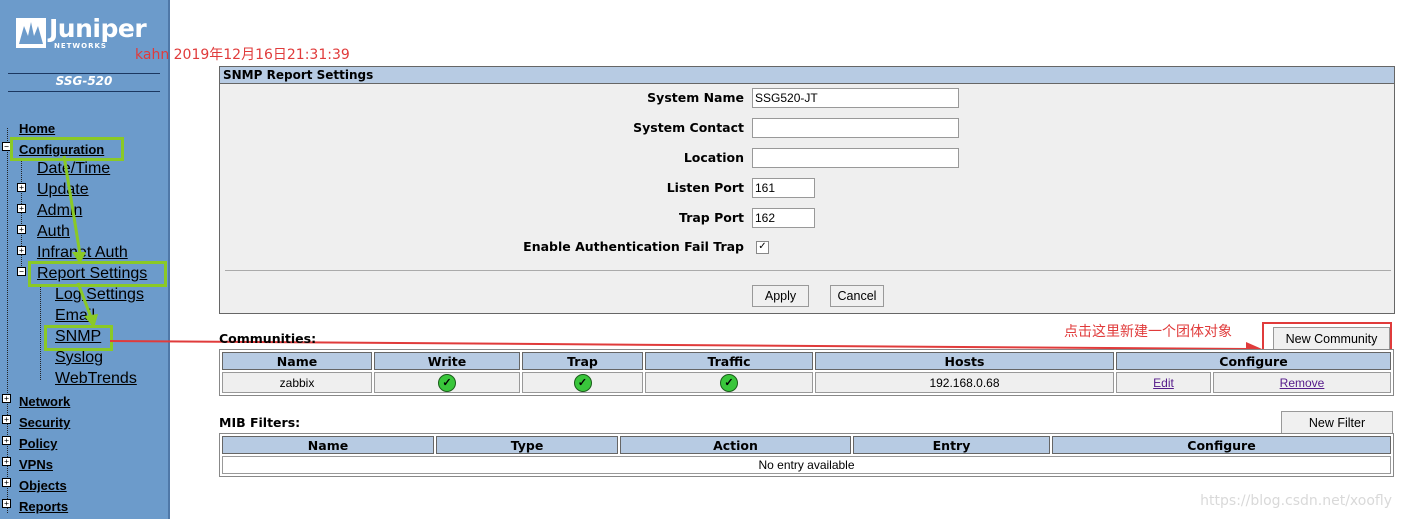 The height and width of the screenshot is (519, 1402). What do you see at coordinates (705, 187) in the screenshot?
I see `listen-port-label: Listen Port` at bounding box center [705, 187].